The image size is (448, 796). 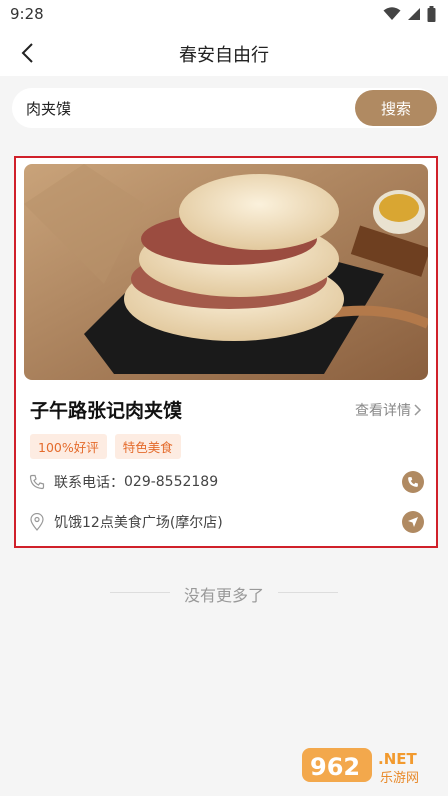 I want to click on status-icons, so click(x=409, y=14).